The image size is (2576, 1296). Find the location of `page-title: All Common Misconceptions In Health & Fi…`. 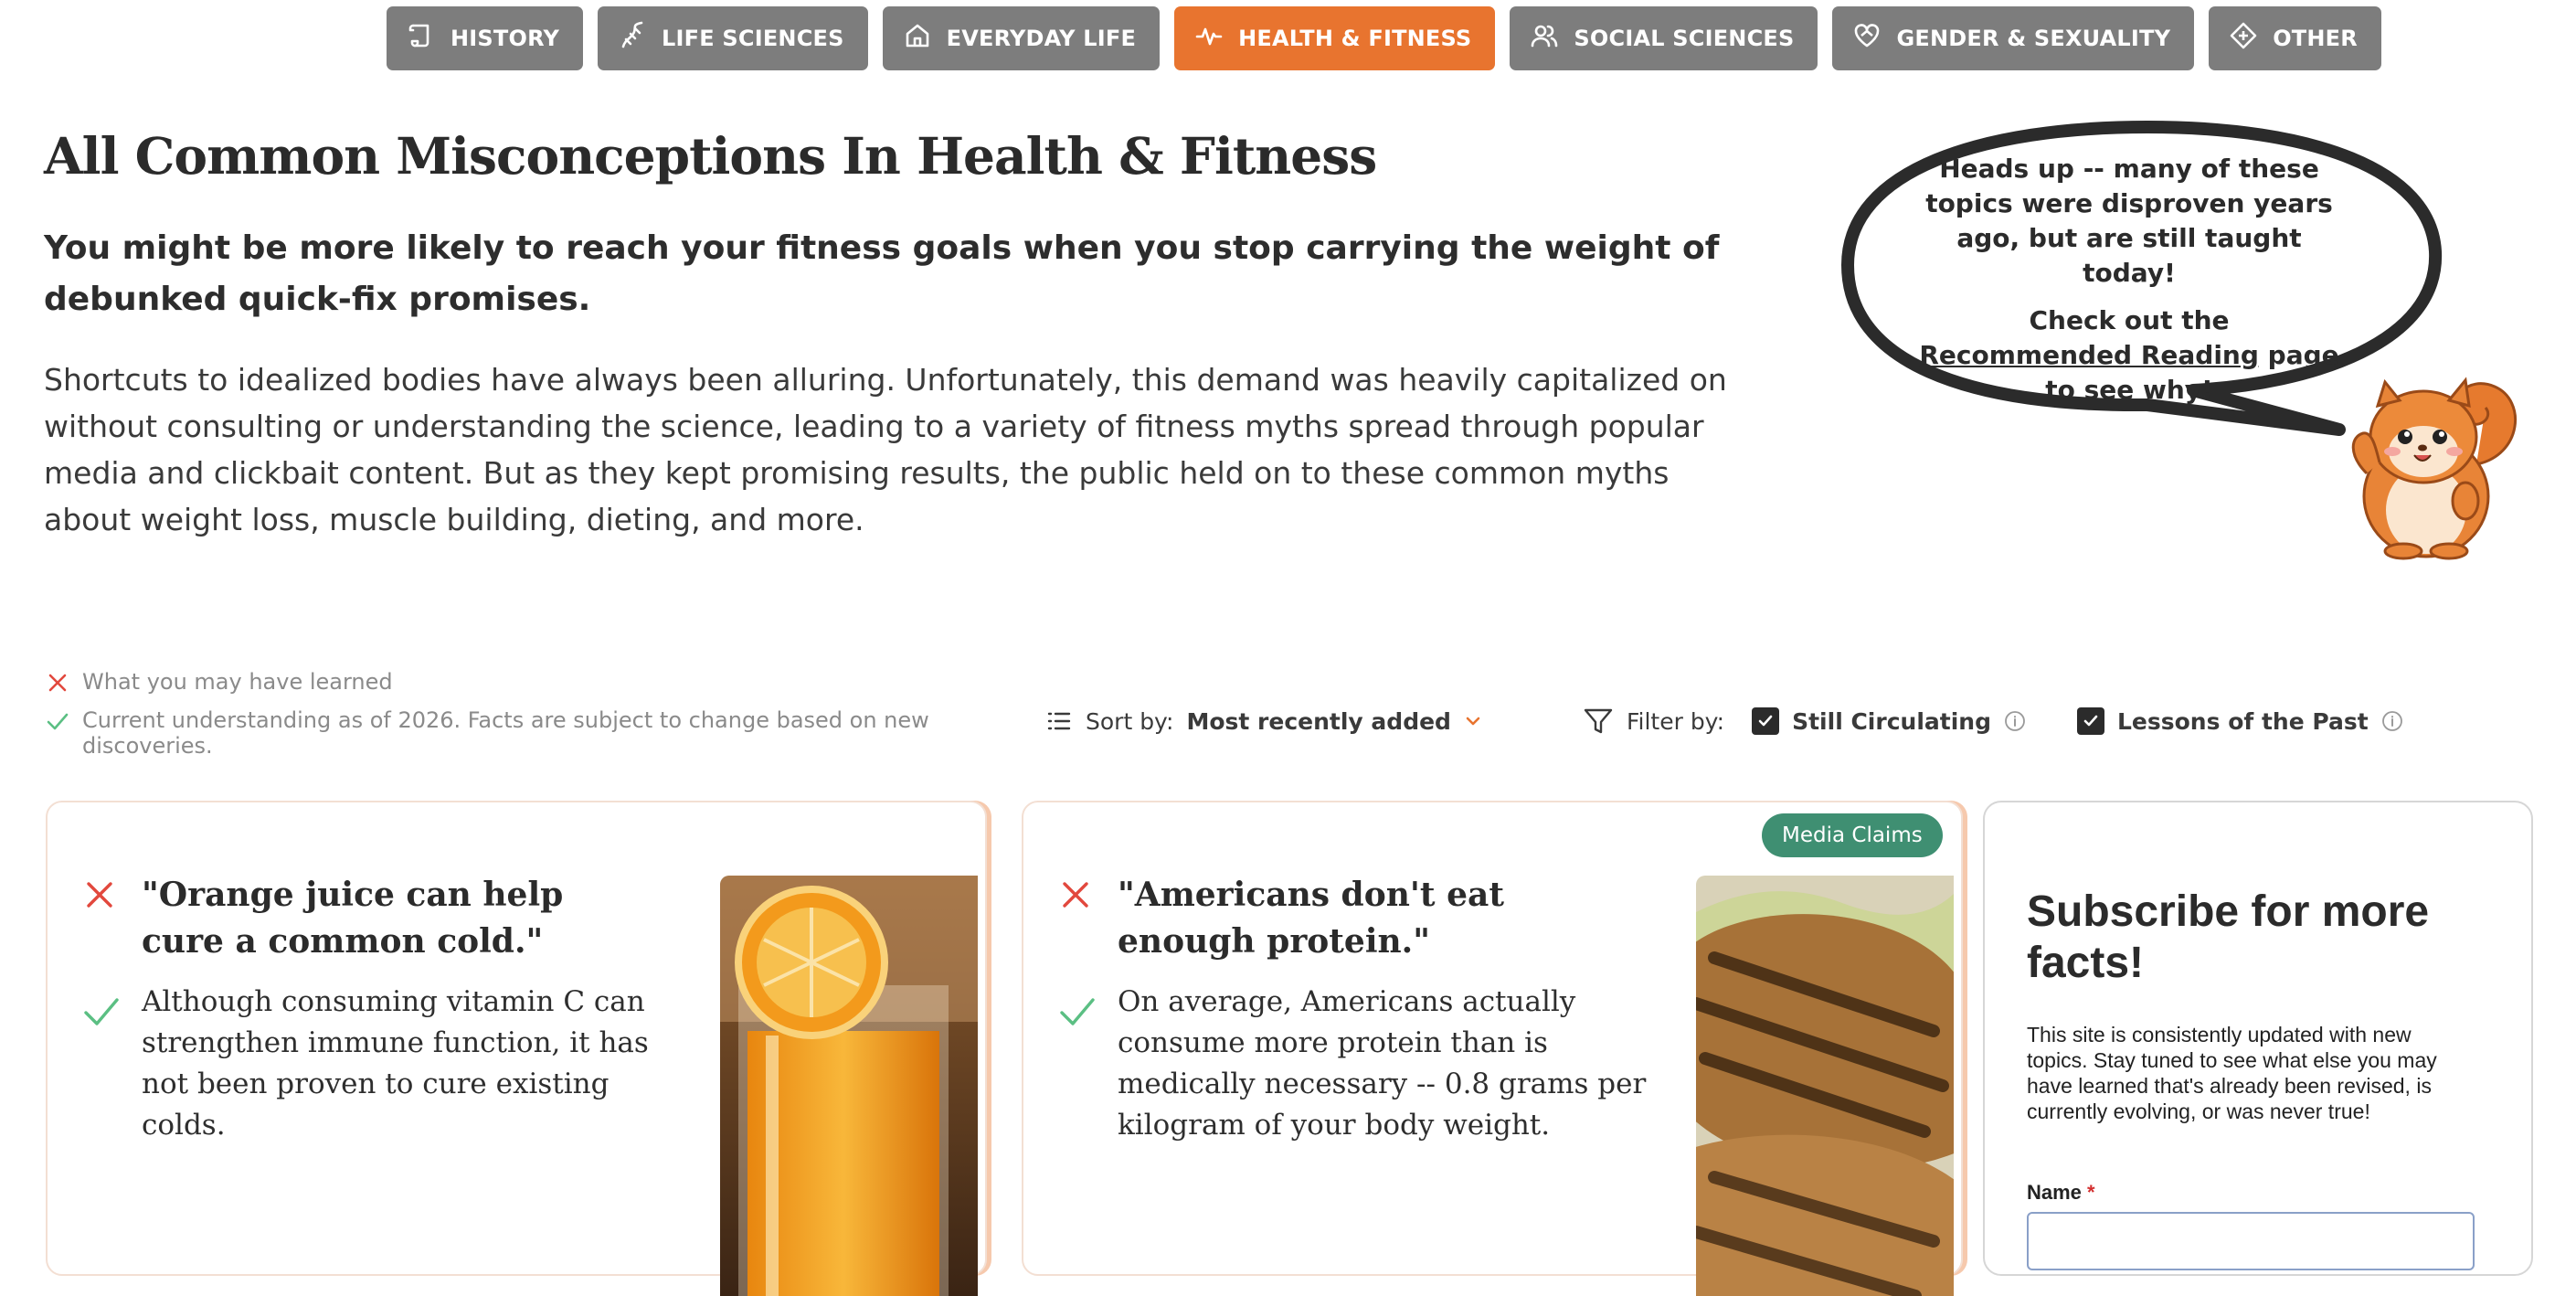

page-title: All Common Misconceptions In Health & Fi… is located at coordinates (710, 156).